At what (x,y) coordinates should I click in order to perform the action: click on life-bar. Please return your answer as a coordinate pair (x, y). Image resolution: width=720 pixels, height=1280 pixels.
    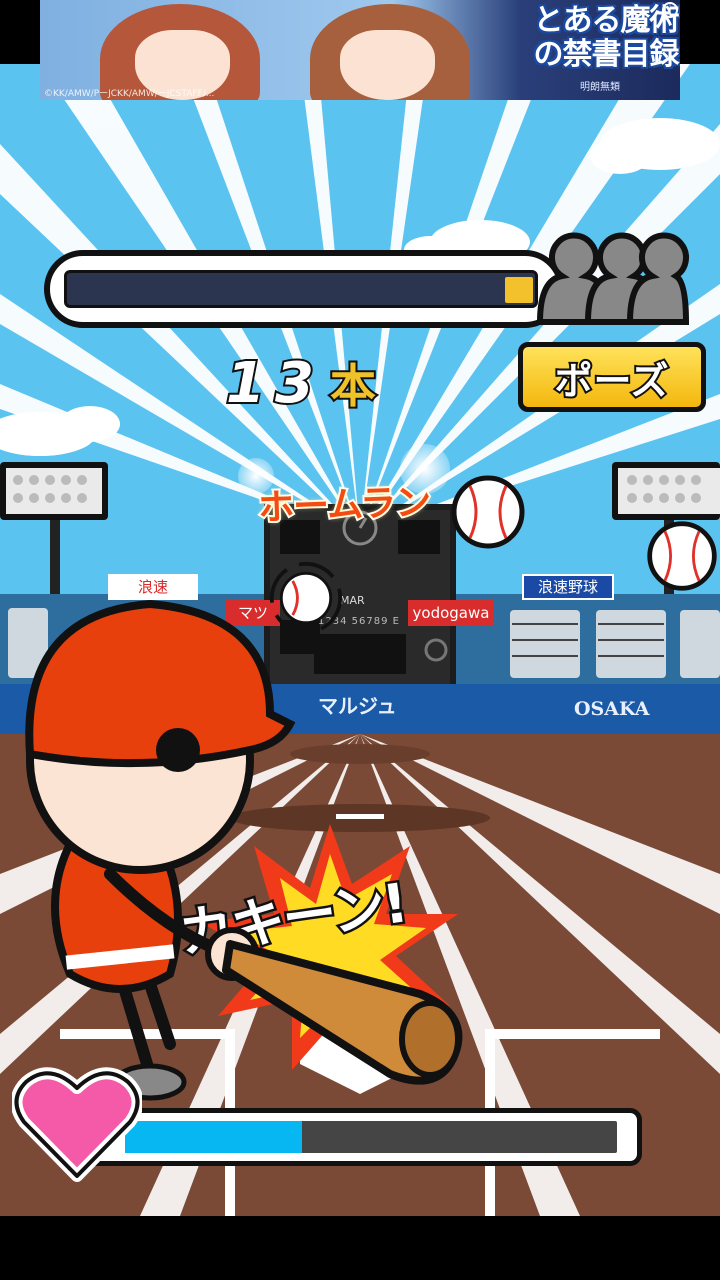
    Looking at the image, I should click on (361, 1137).